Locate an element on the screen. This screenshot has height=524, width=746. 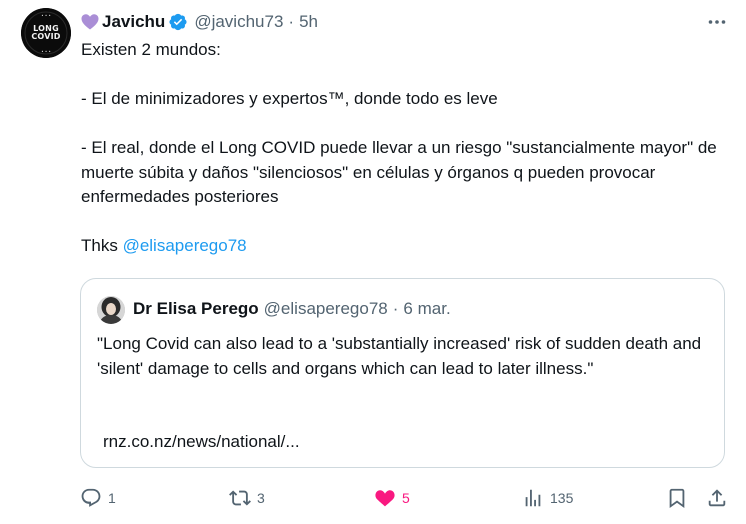
retweet-count: 3 is located at coordinates (261, 498).